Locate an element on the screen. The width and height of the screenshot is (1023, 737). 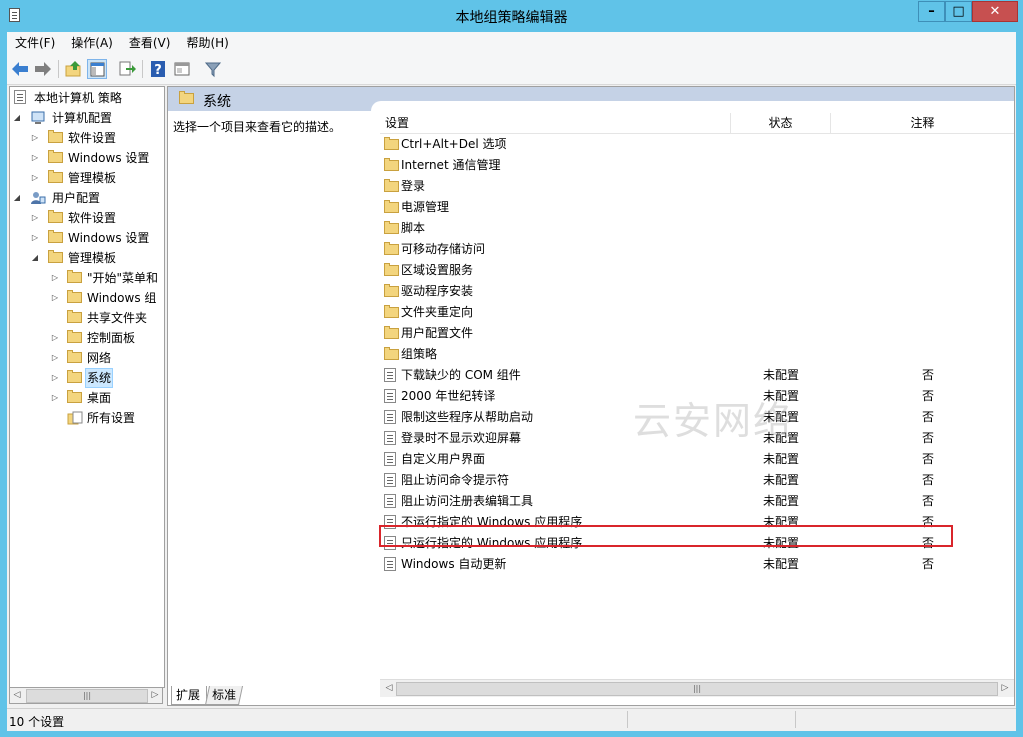
tree-item-shared-folders: 共享文件夹 is located at coordinates (106, 318).